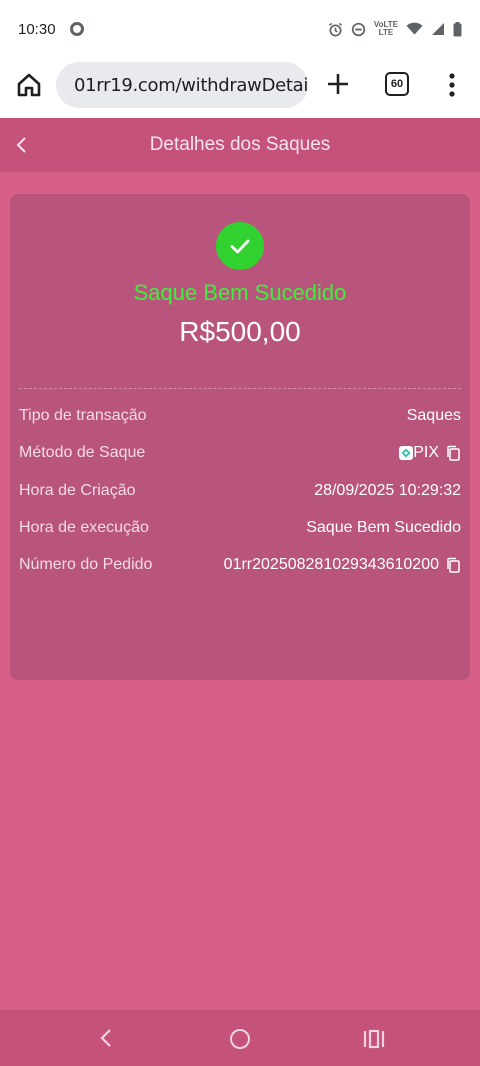  Describe the element at coordinates (338, 84) in the screenshot. I see `plus-icon` at that location.